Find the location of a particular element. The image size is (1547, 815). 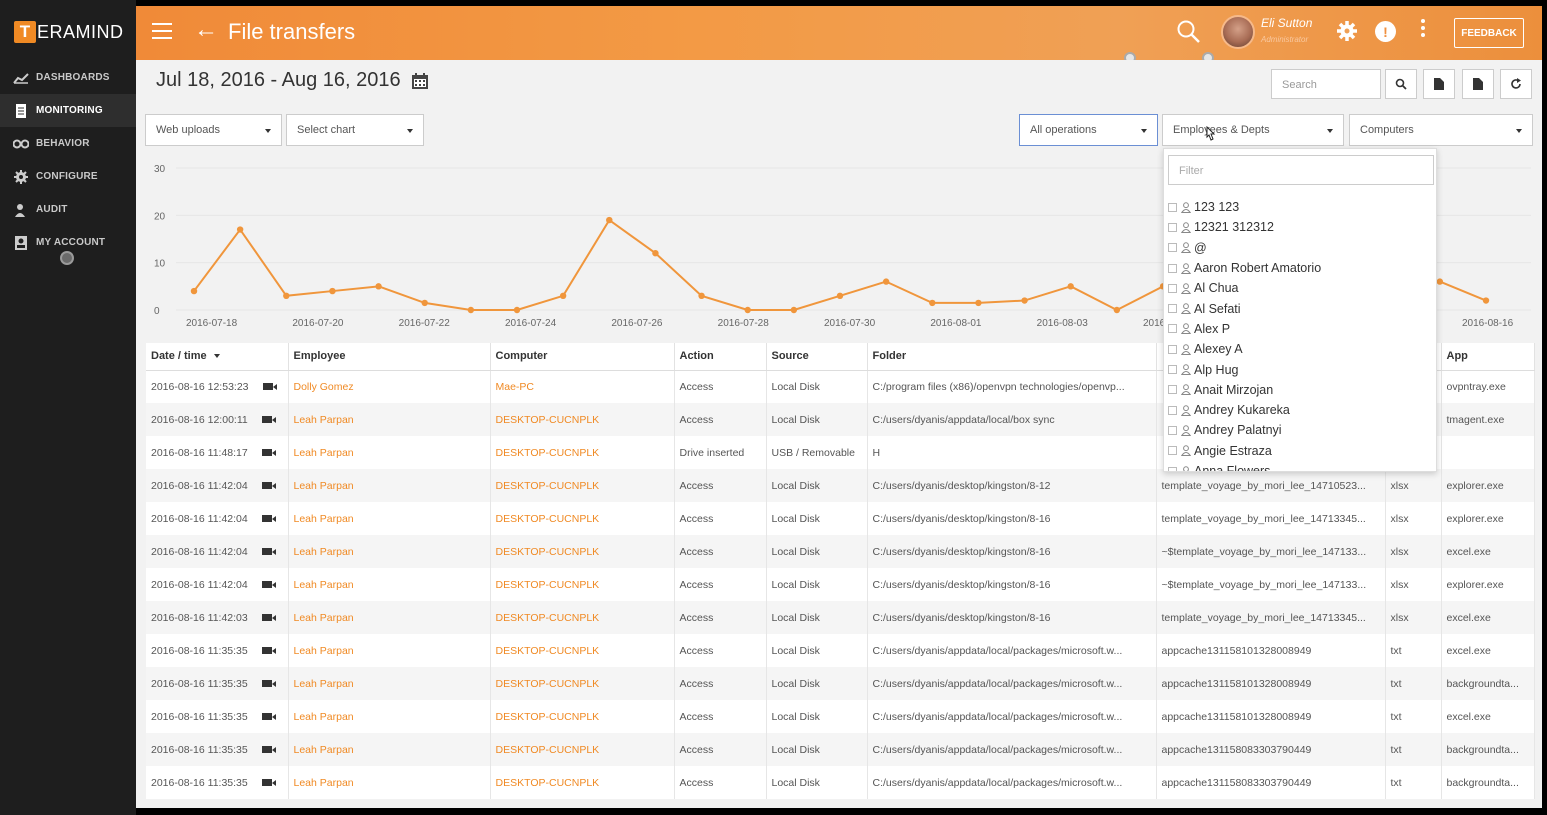

computer-link: Mae-PC is located at coordinates (582, 386).